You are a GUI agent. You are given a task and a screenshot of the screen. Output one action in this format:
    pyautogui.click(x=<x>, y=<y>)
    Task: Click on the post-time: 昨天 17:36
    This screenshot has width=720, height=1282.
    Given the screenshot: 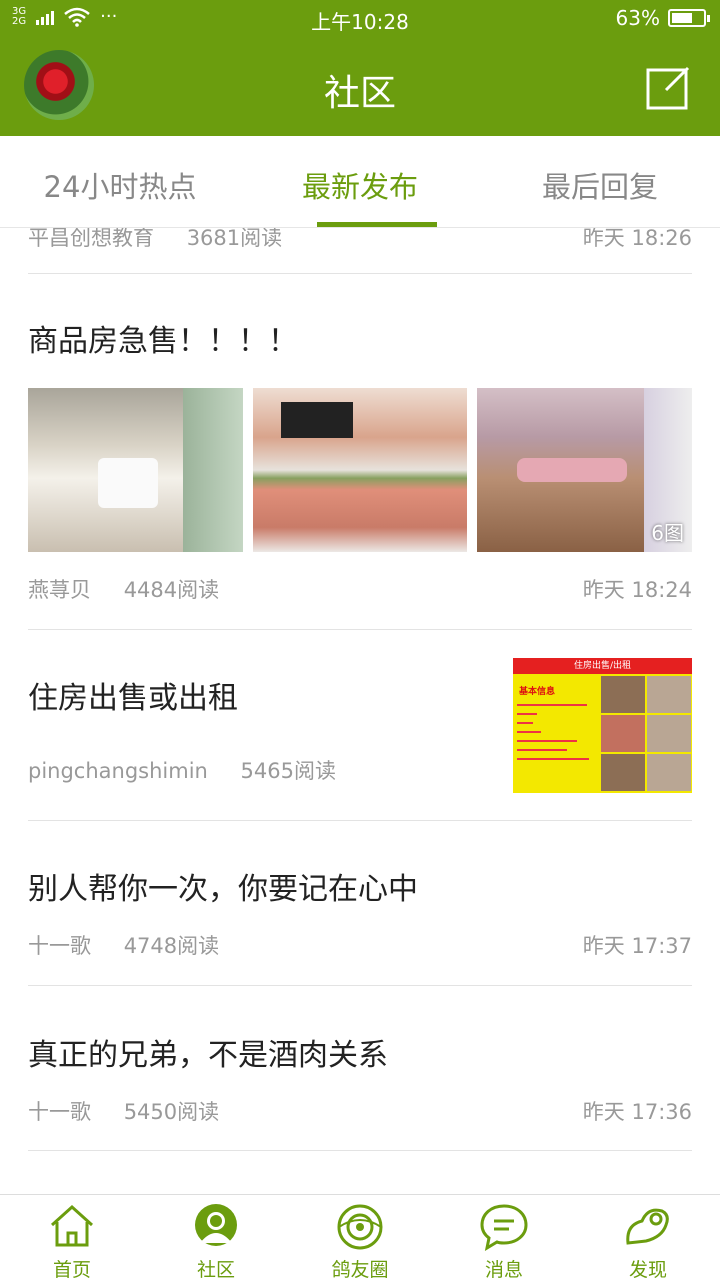 What is the action you would take?
    pyautogui.click(x=637, y=1112)
    